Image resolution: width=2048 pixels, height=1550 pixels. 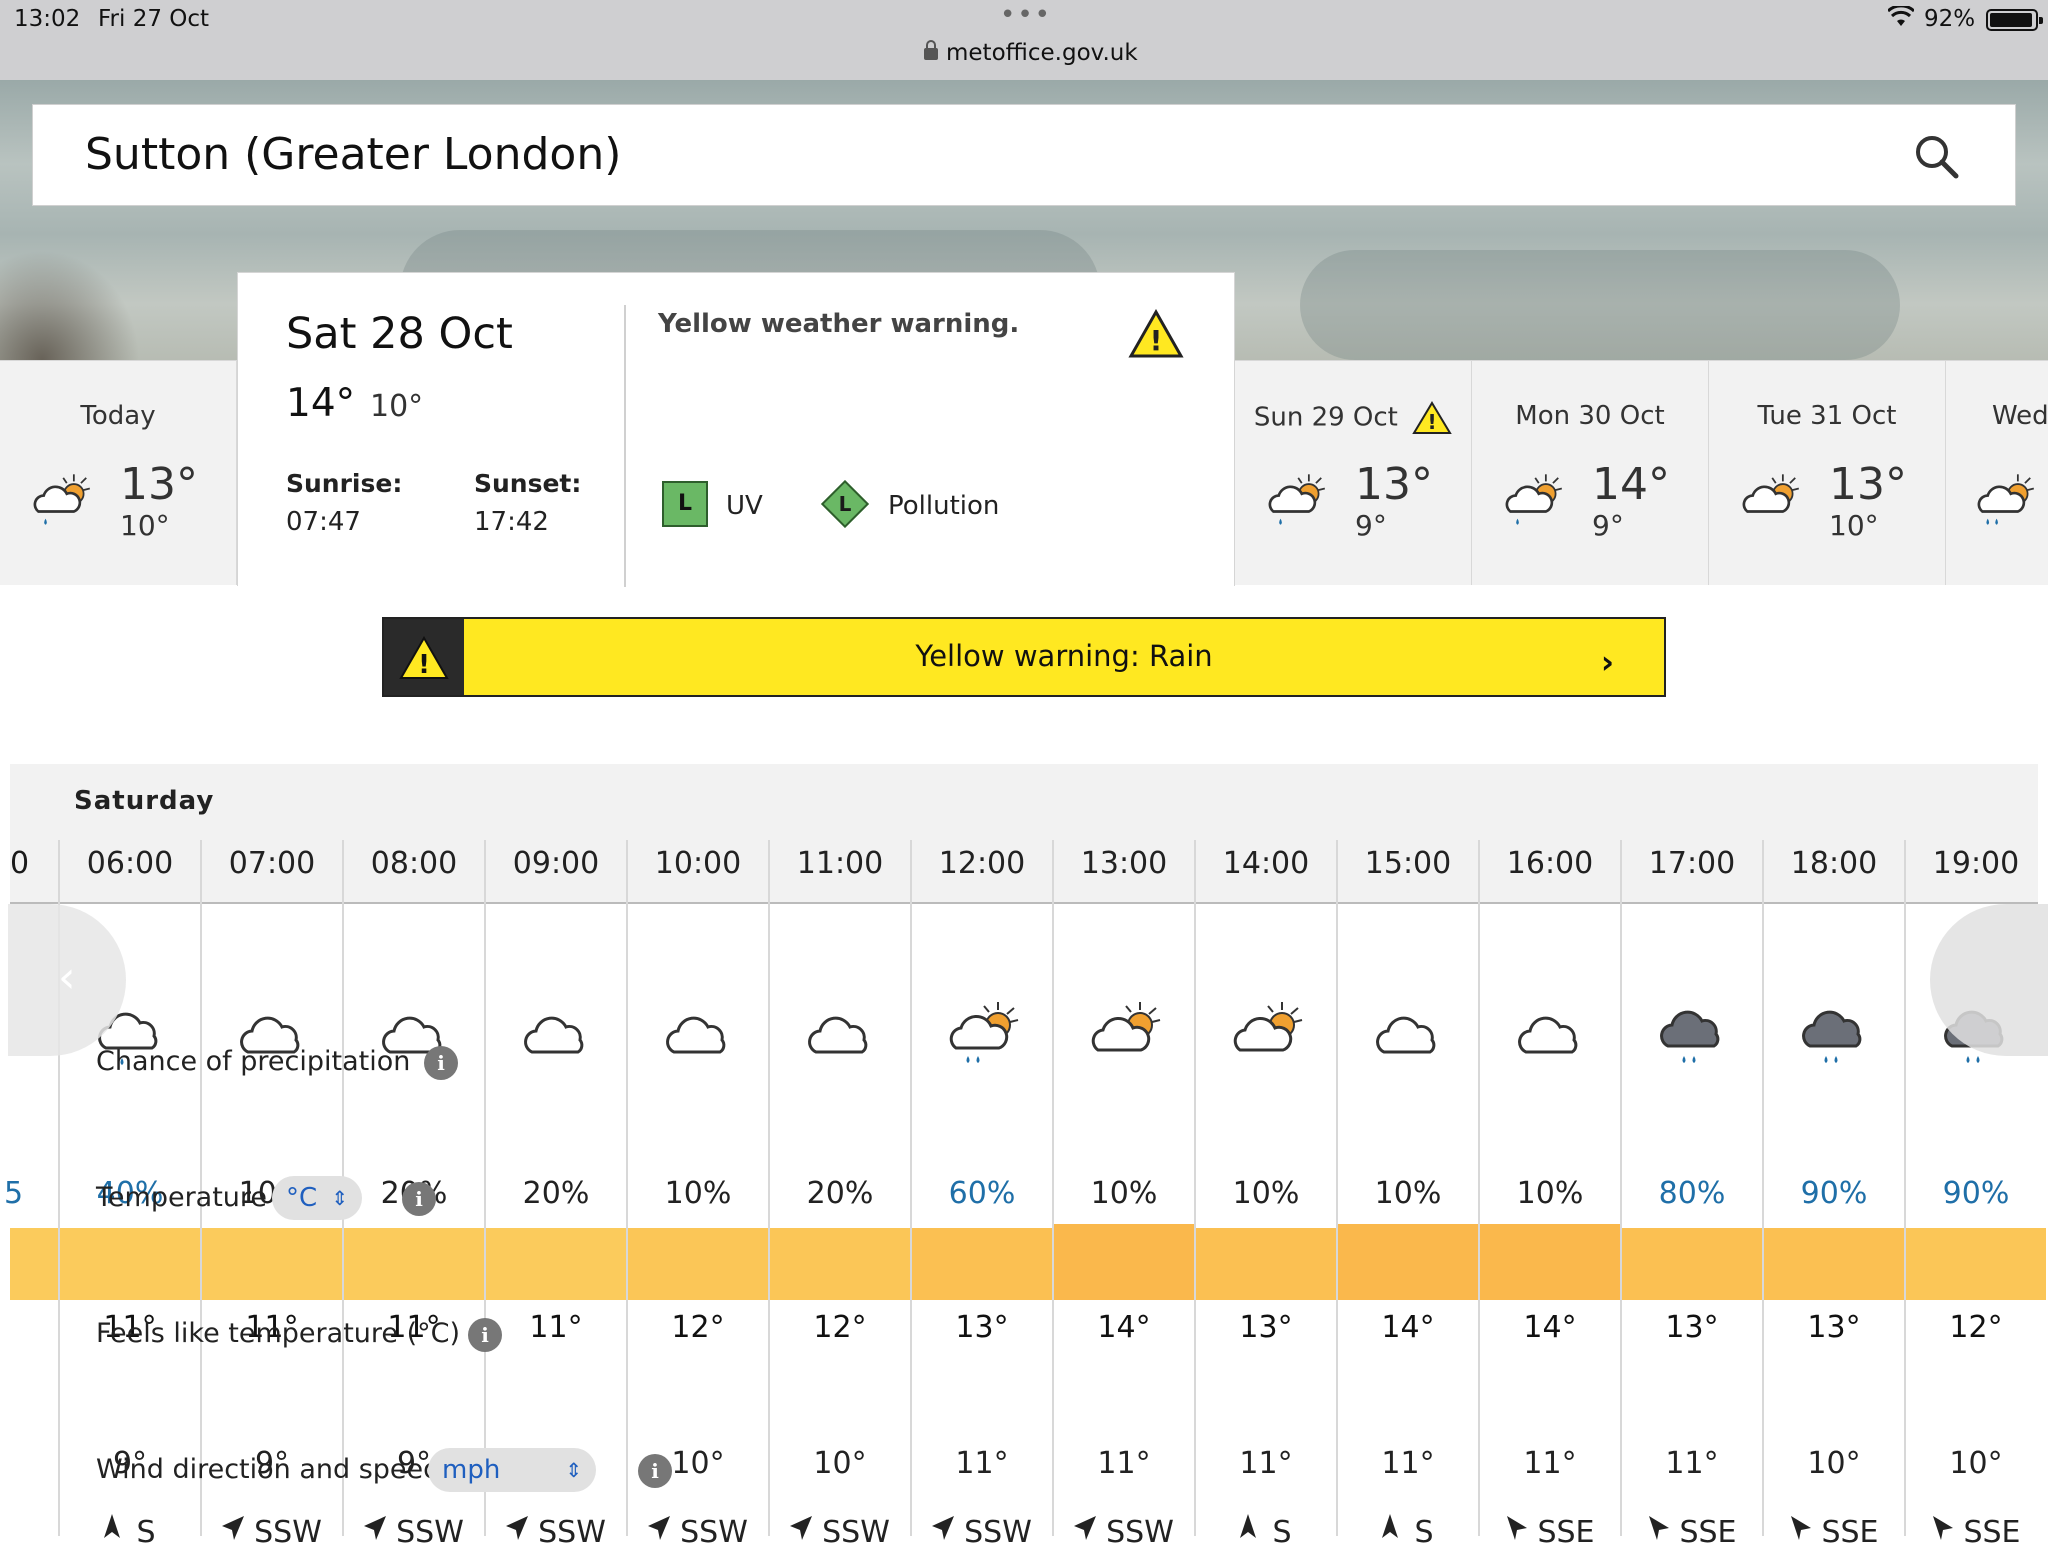 I want to click on hour-time: 07:00, so click(x=272, y=863).